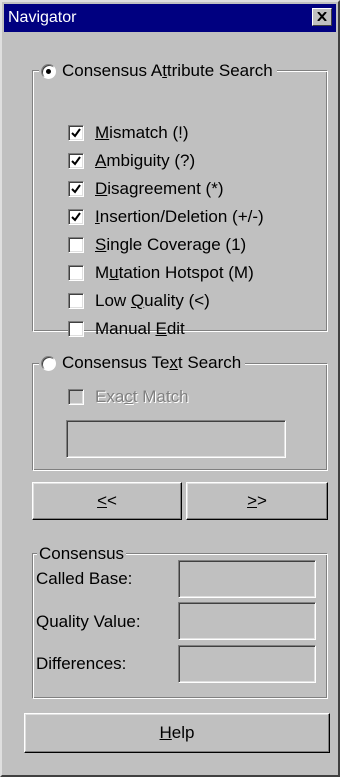 Image resolution: width=340 pixels, height=777 pixels. What do you see at coordinates (247, 664) in the screenshot?
I see `differences-field` at bounding box center [247, 664].